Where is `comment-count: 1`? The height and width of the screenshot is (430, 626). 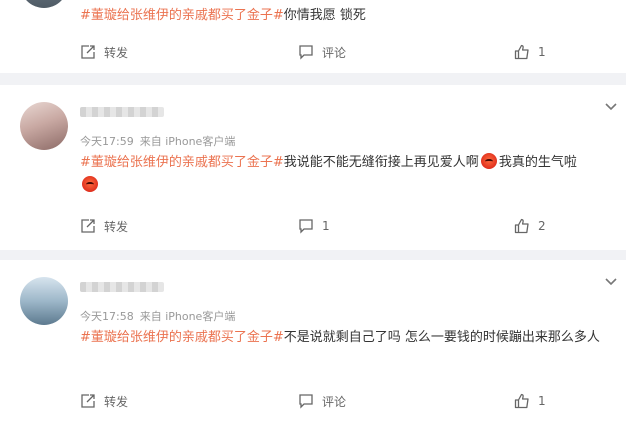 comment-count: 1 is located at coordinates (326, 226).